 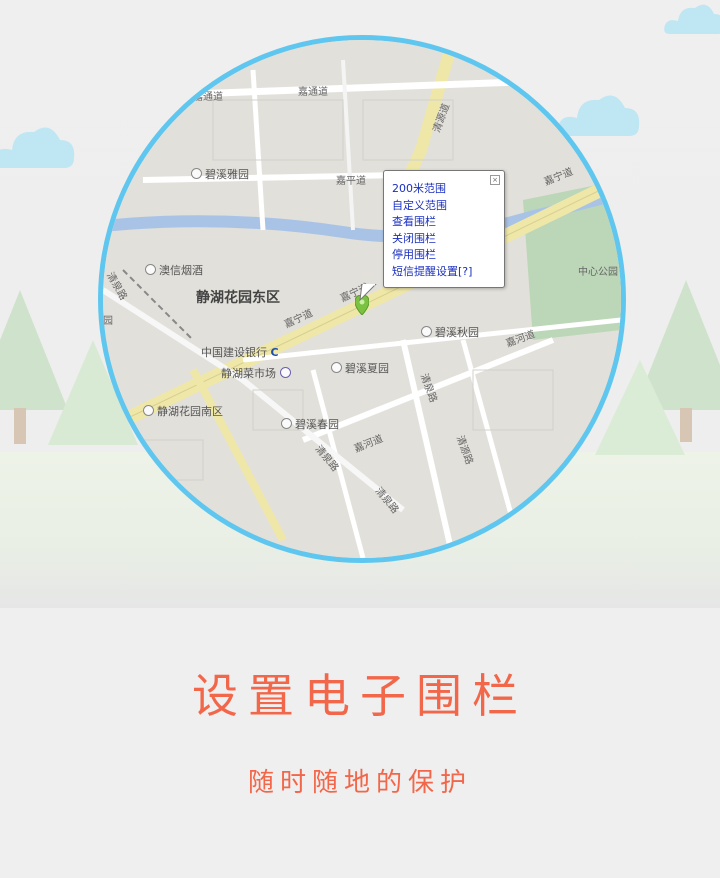 What do you see at coordinates (368, 293) in the screenshot?
I see `popup-tail` at bounding box center [368, 293].